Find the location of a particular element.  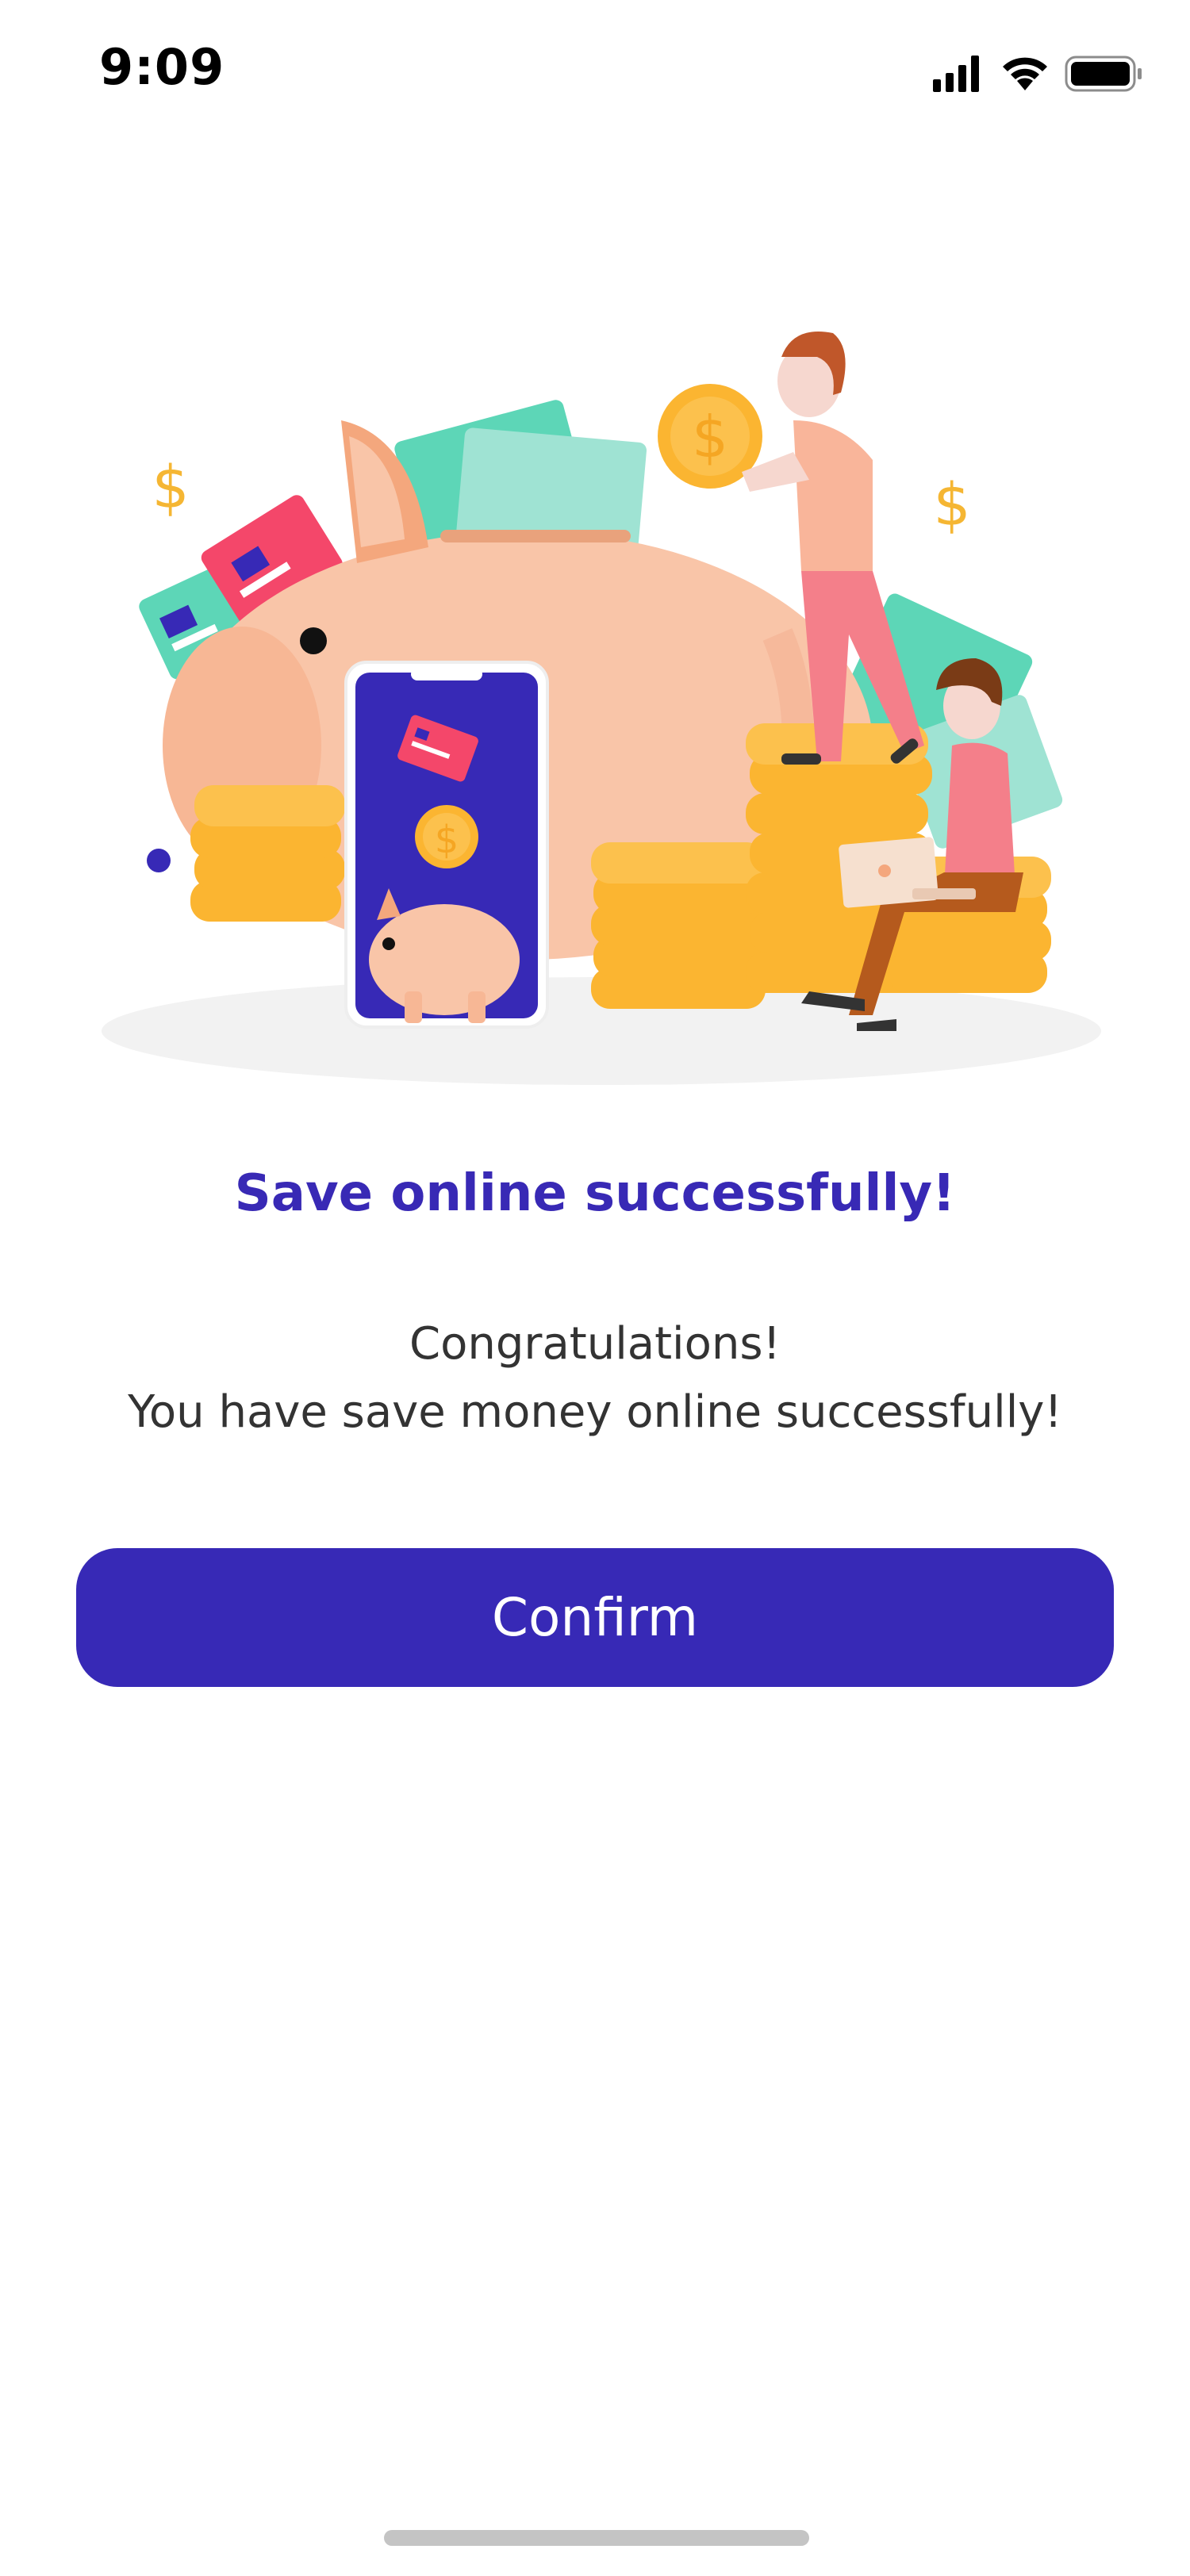

status-icons is located at coordinates (1037, 74).